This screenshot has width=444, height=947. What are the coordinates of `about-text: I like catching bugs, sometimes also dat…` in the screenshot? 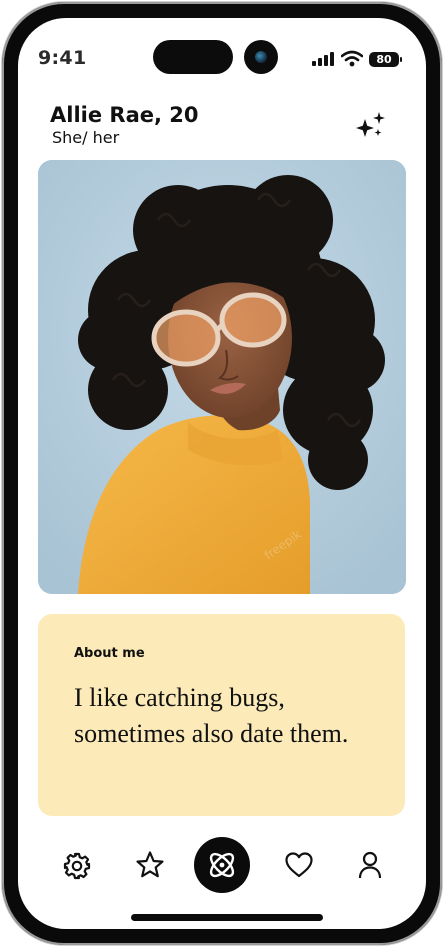 It's located at (211, 715).